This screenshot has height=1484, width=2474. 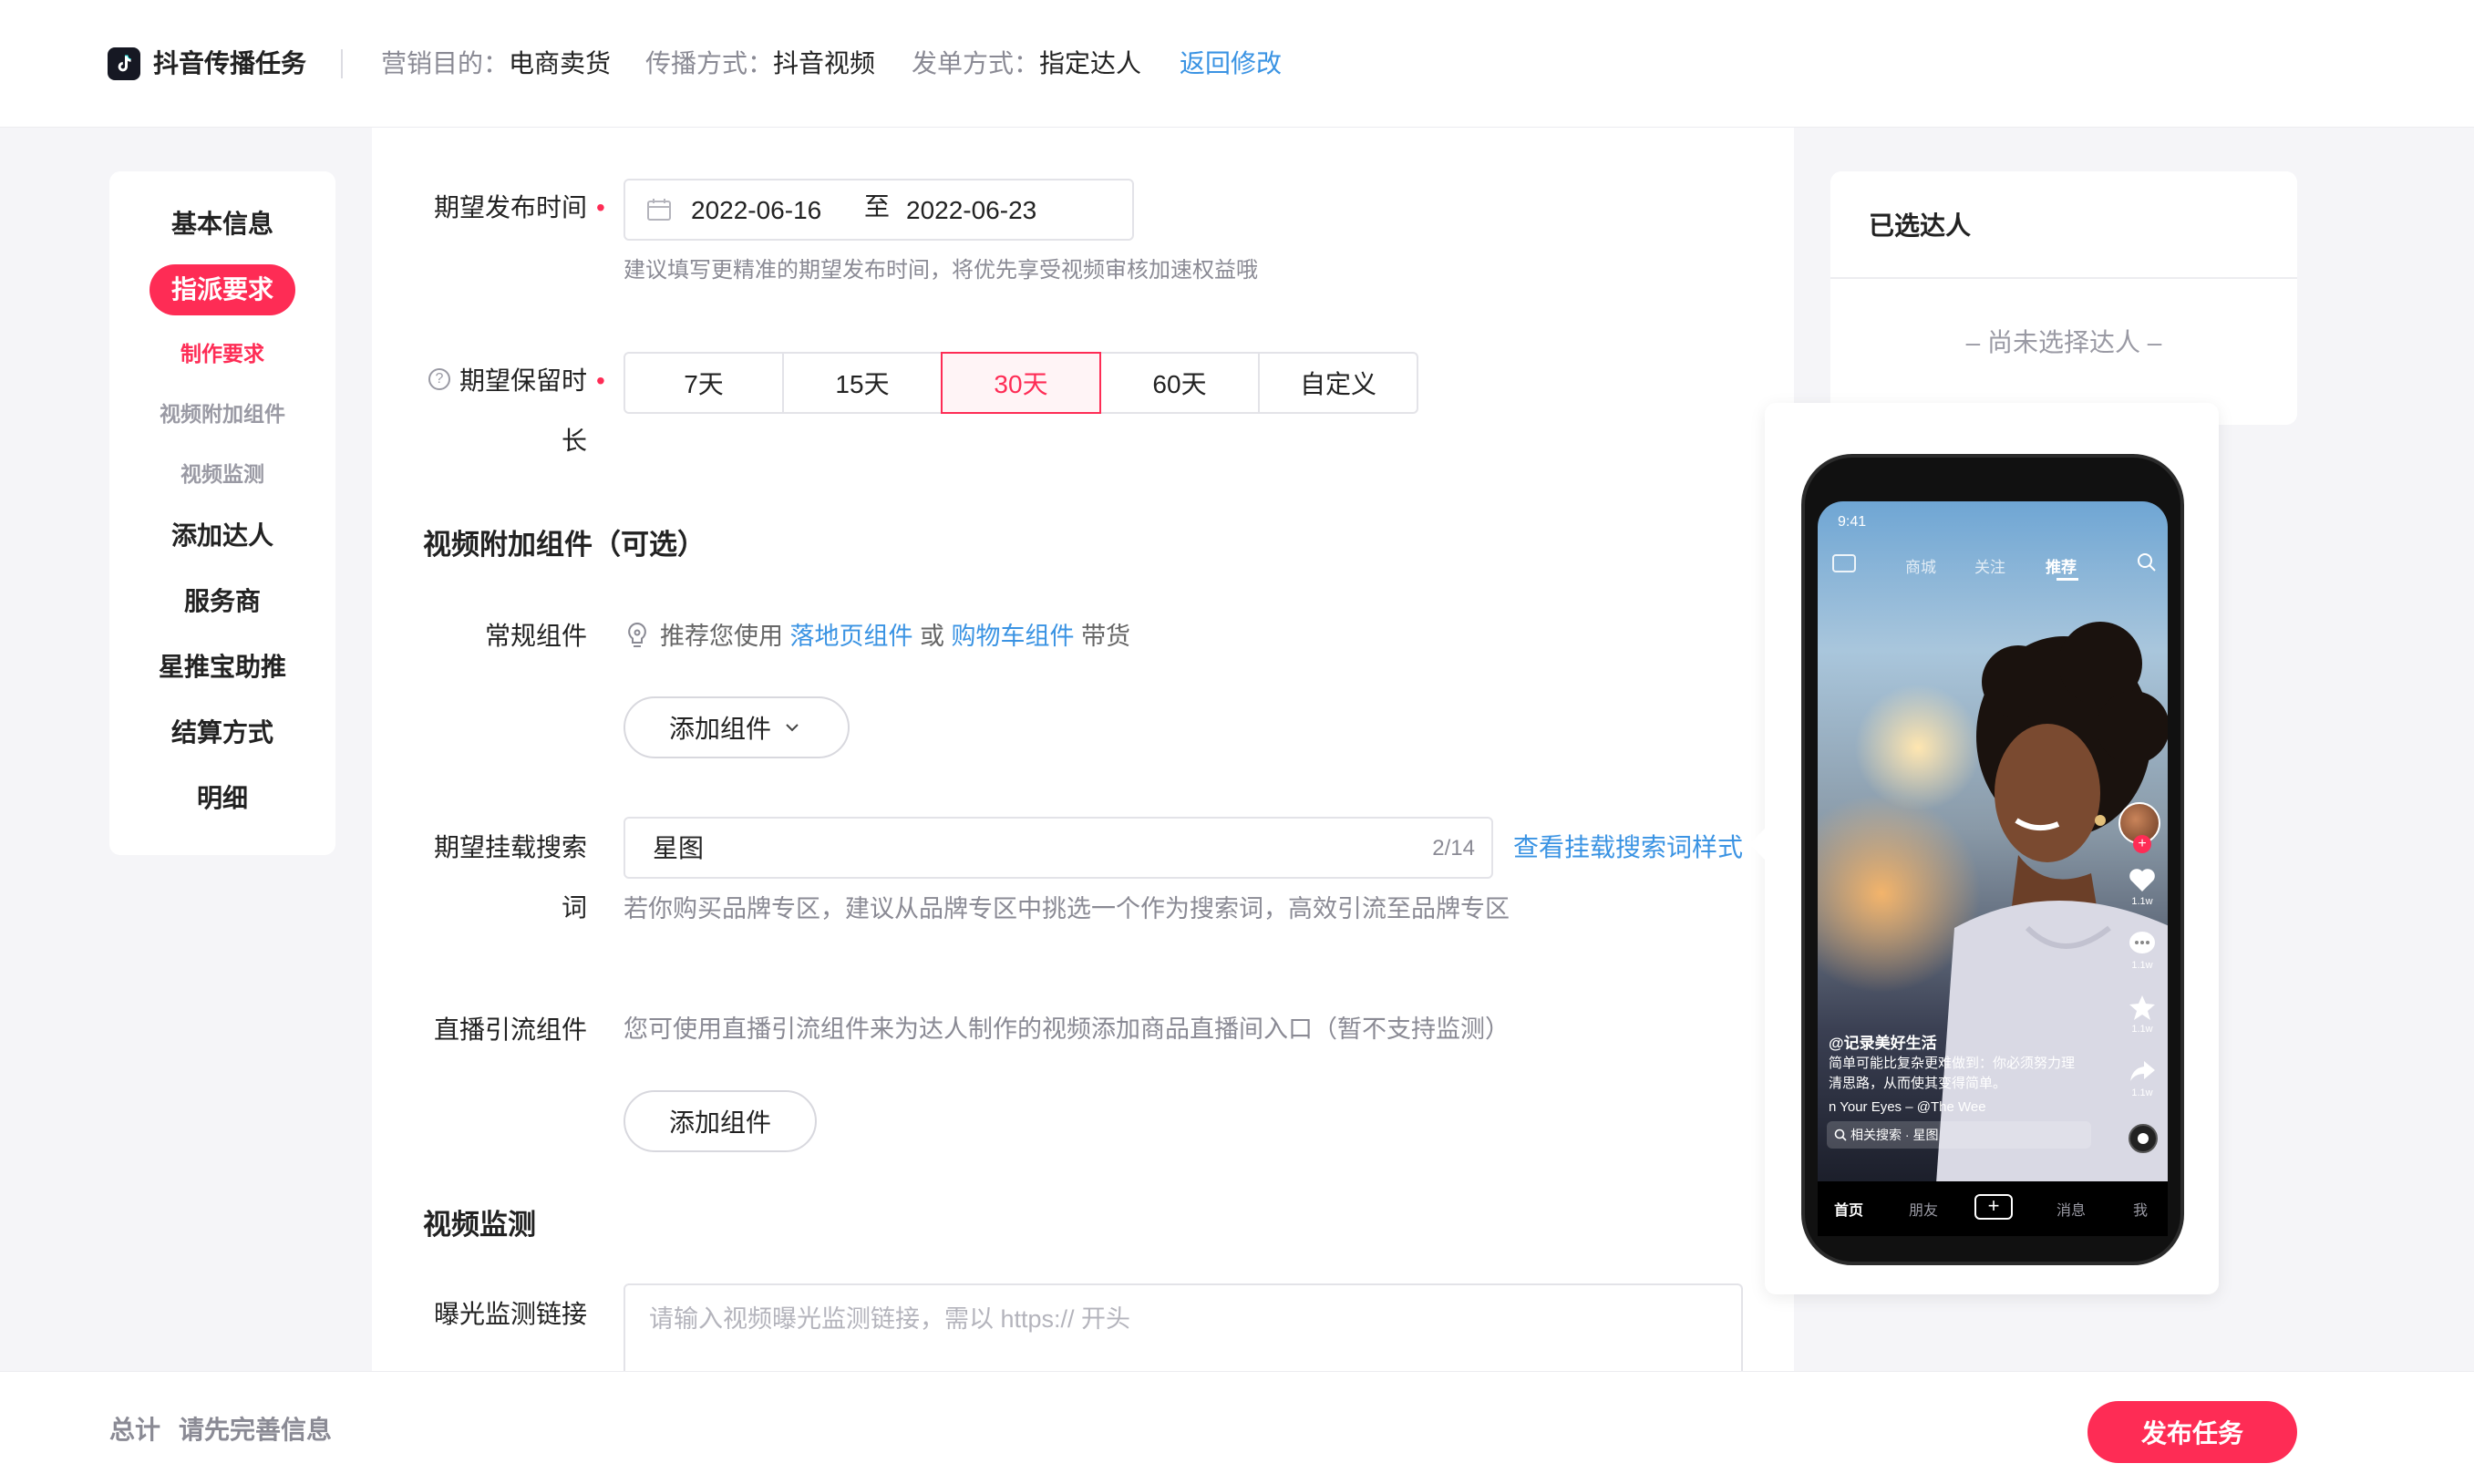 I want to click on landing-page-addon-link: 落地页组件, so click(x=851, y=636).